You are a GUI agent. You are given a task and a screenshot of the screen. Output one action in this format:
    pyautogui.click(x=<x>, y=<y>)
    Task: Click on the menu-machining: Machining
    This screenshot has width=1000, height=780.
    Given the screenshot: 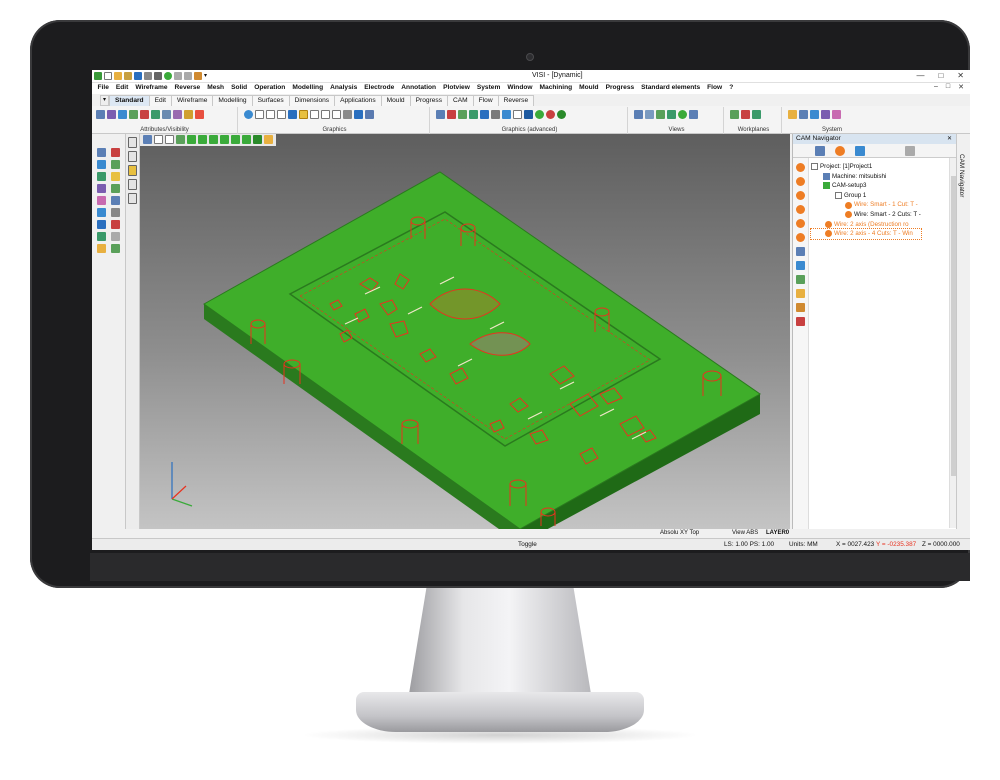 What is the action you would take?
    pyautogui.click(x=556, y=88)
    